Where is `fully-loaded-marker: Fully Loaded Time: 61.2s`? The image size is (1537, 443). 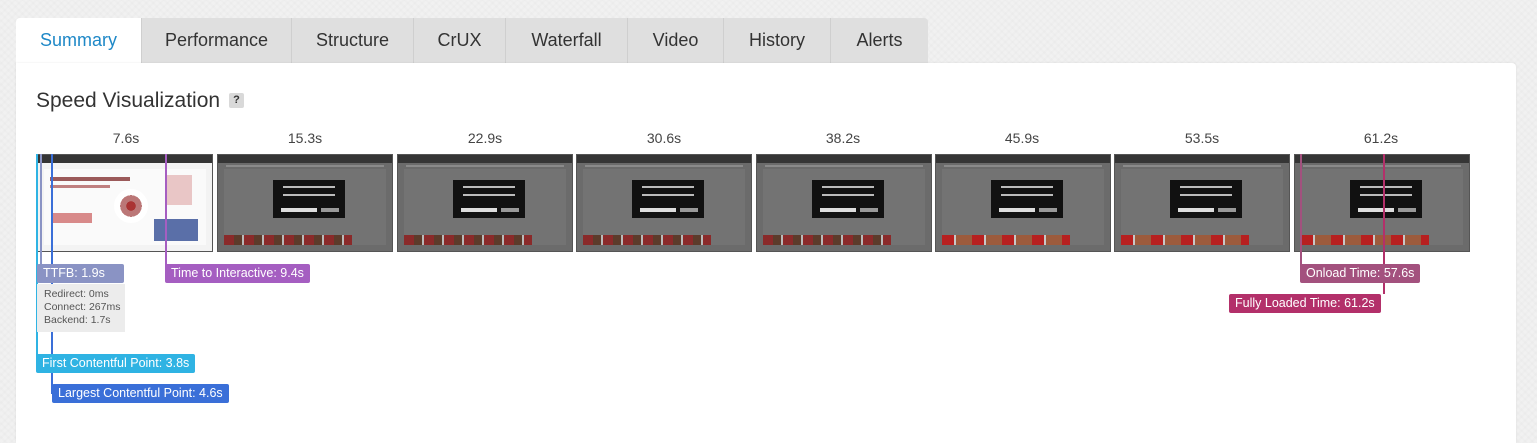
fully-loaded-marker: Fully Loaded Time: 61.2s is located at coordinates (1305, 303).